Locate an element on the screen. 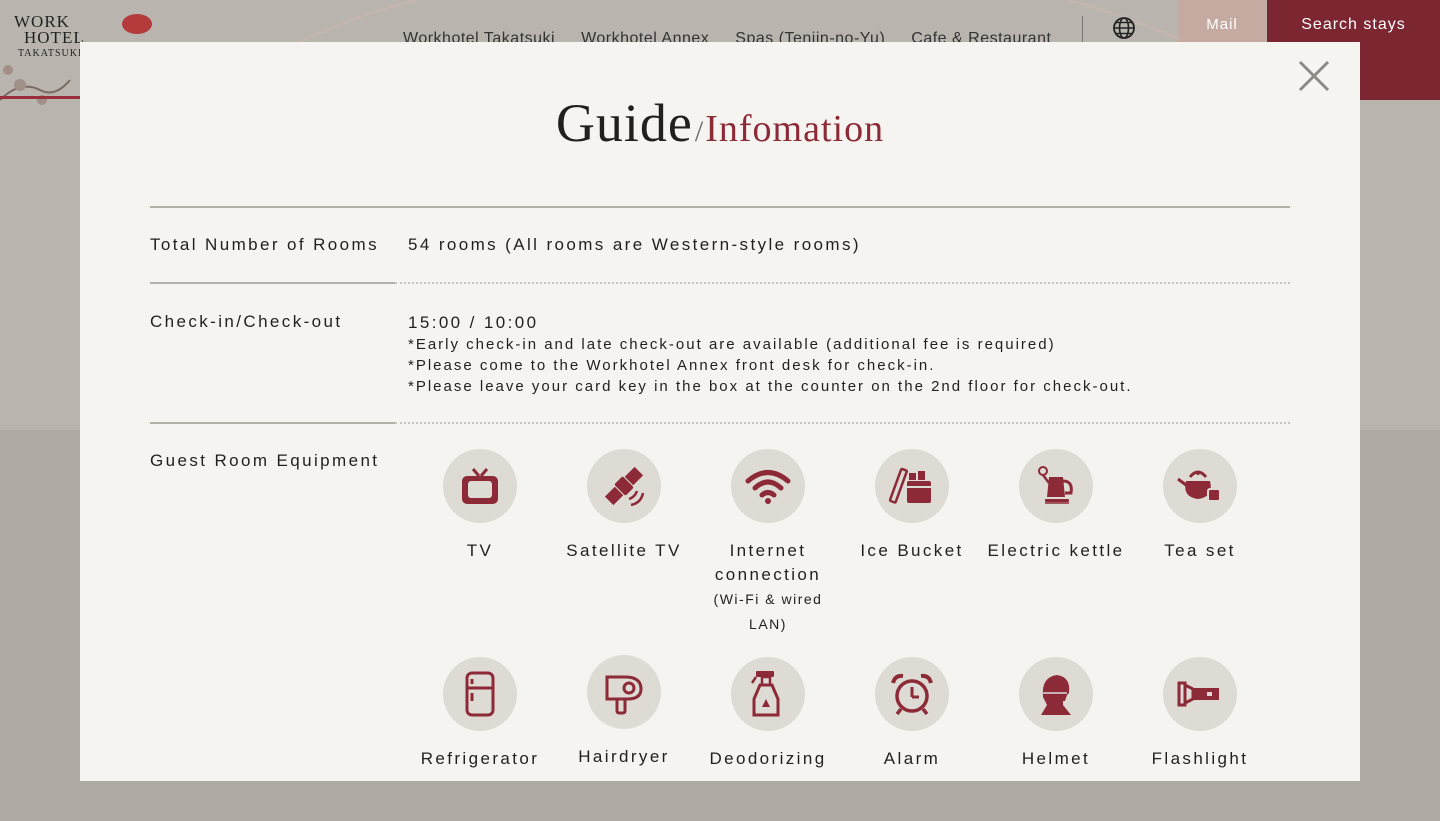  header-underline is located at coordinates (45, 97).